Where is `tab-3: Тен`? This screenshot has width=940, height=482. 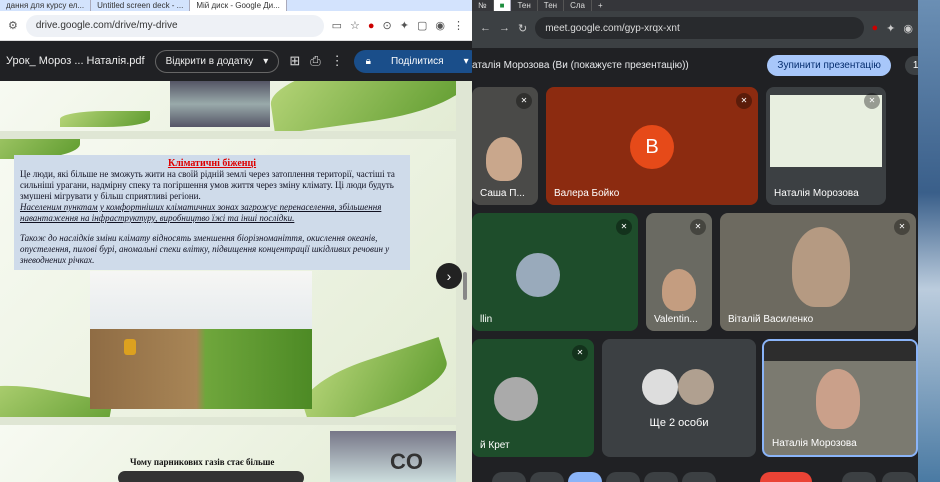
tab-3: Тен is located at coordinates (551, 5).